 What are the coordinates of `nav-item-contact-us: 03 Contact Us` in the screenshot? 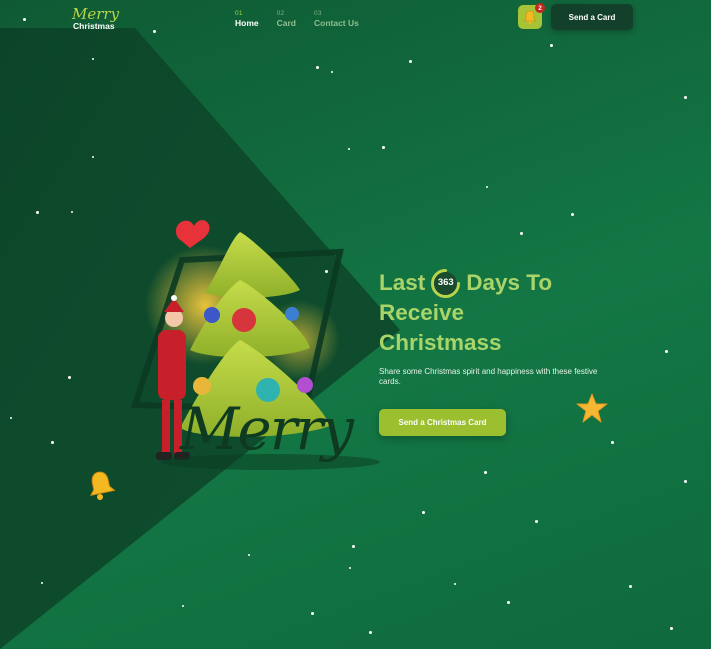 It's located at (336, 19).